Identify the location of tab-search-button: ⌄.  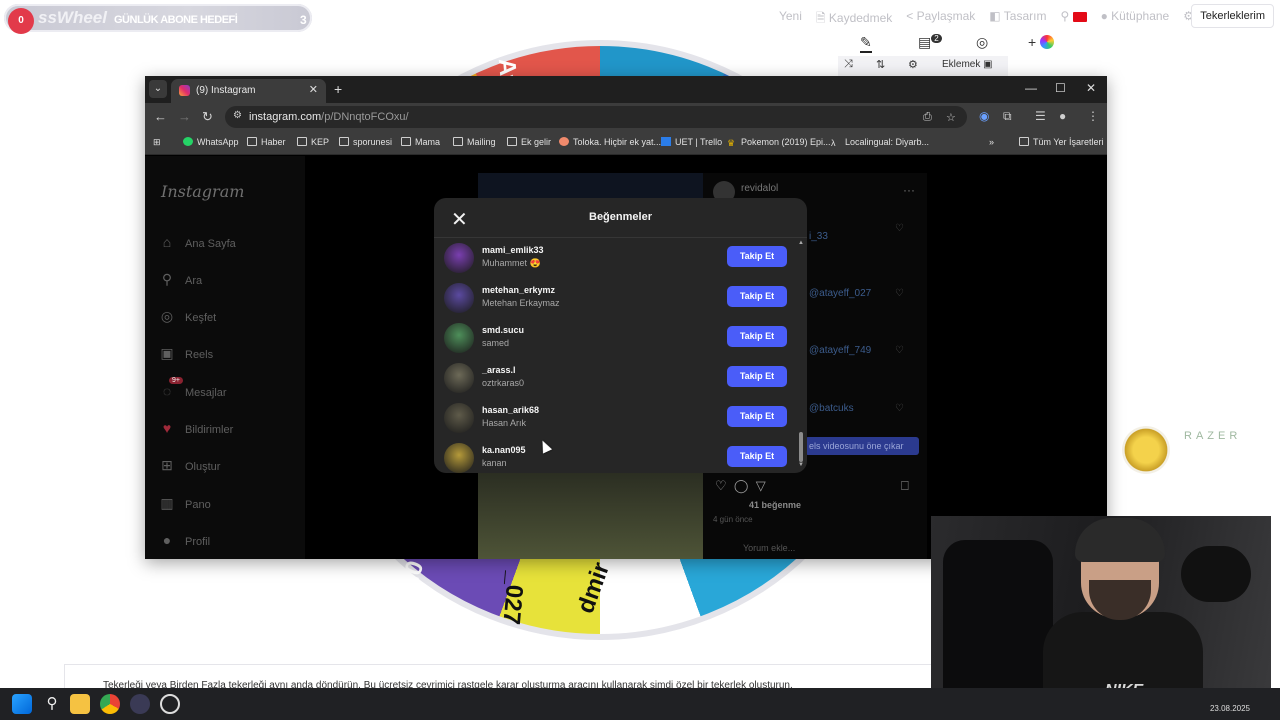
(158, 89).